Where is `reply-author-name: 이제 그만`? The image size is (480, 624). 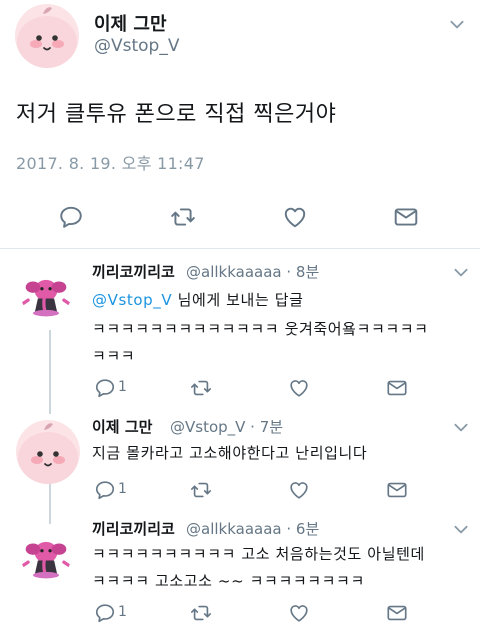
reply-author-name: 이제 그만 is located at coordinates (122, 426).